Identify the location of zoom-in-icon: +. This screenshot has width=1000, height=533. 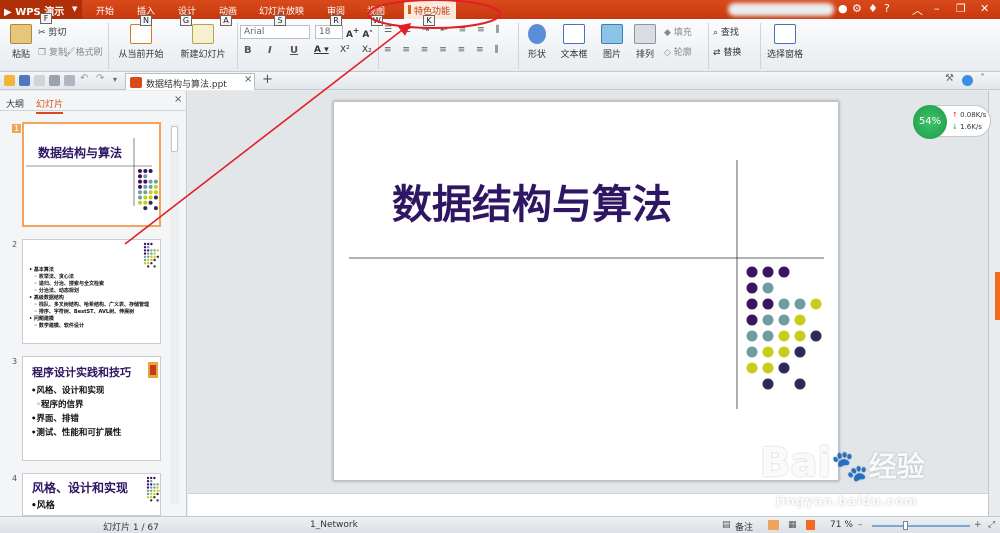
(978, 525).